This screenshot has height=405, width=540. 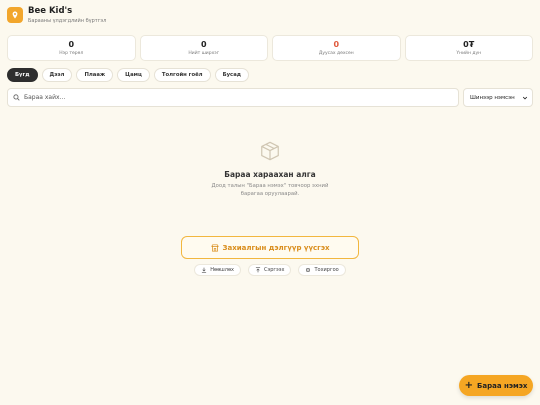 What do you see at coordinates (50, 11) in the screenshot?
I see `app-title: Bee Kid's` at bounding box center [50, 11].